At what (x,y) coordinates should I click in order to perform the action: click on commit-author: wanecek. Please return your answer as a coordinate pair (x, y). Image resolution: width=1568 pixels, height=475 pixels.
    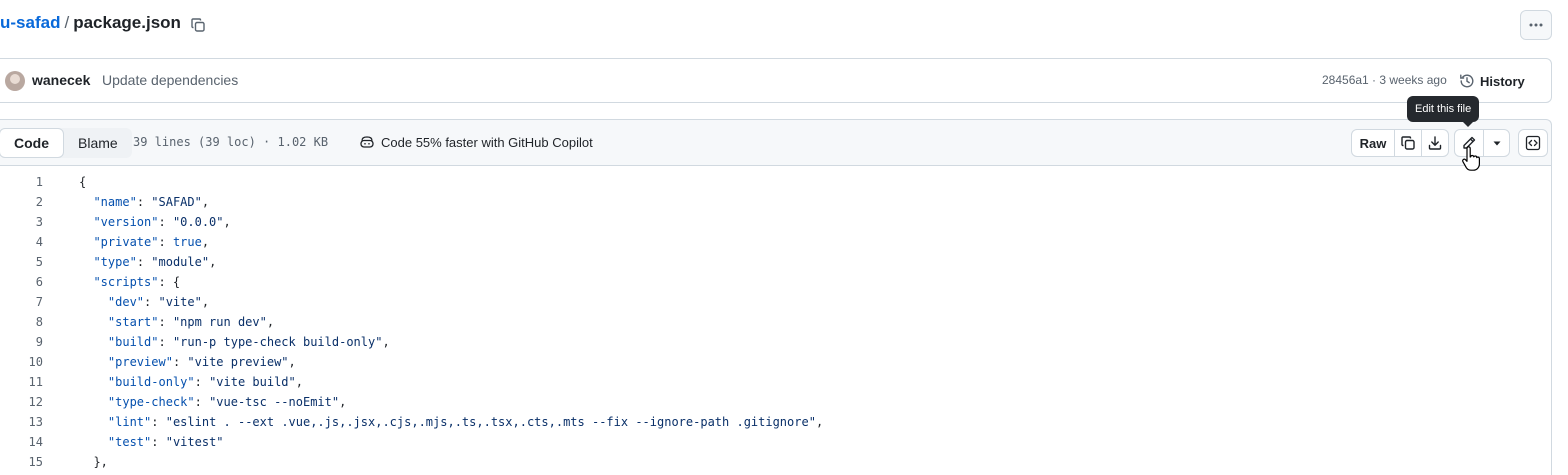
    Looking at the image, I should click on (61, 80).